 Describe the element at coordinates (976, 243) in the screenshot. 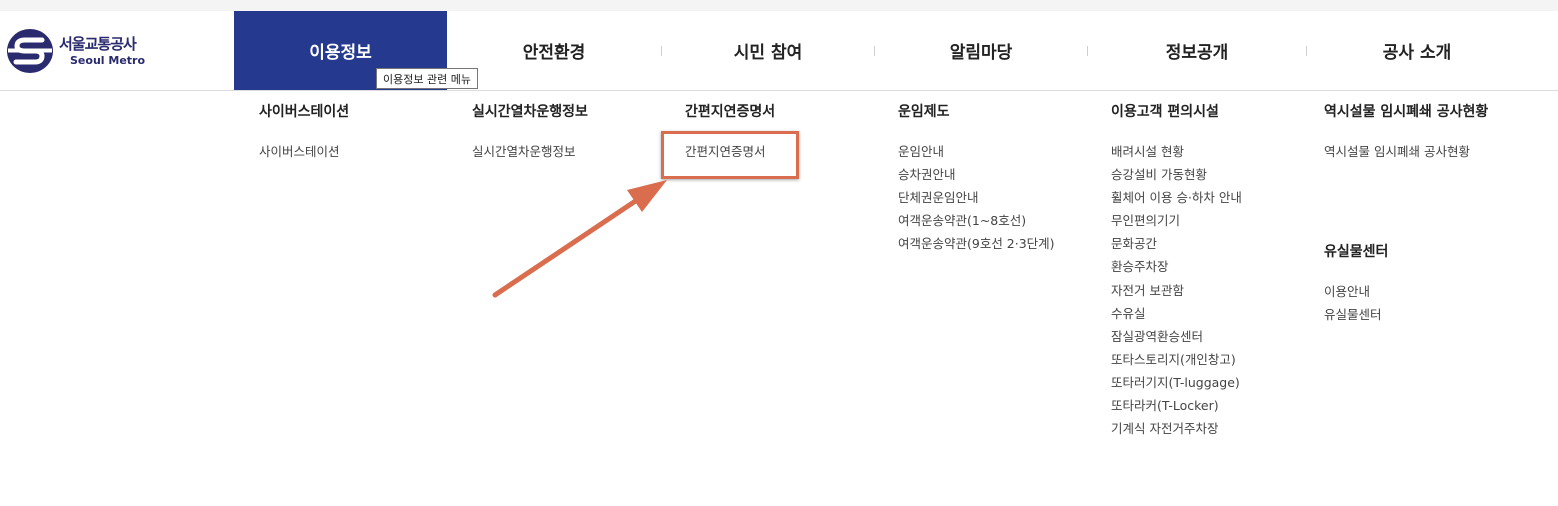

I see `menu-item: 여객운송약관(9호선 2·3단계)` at that location.